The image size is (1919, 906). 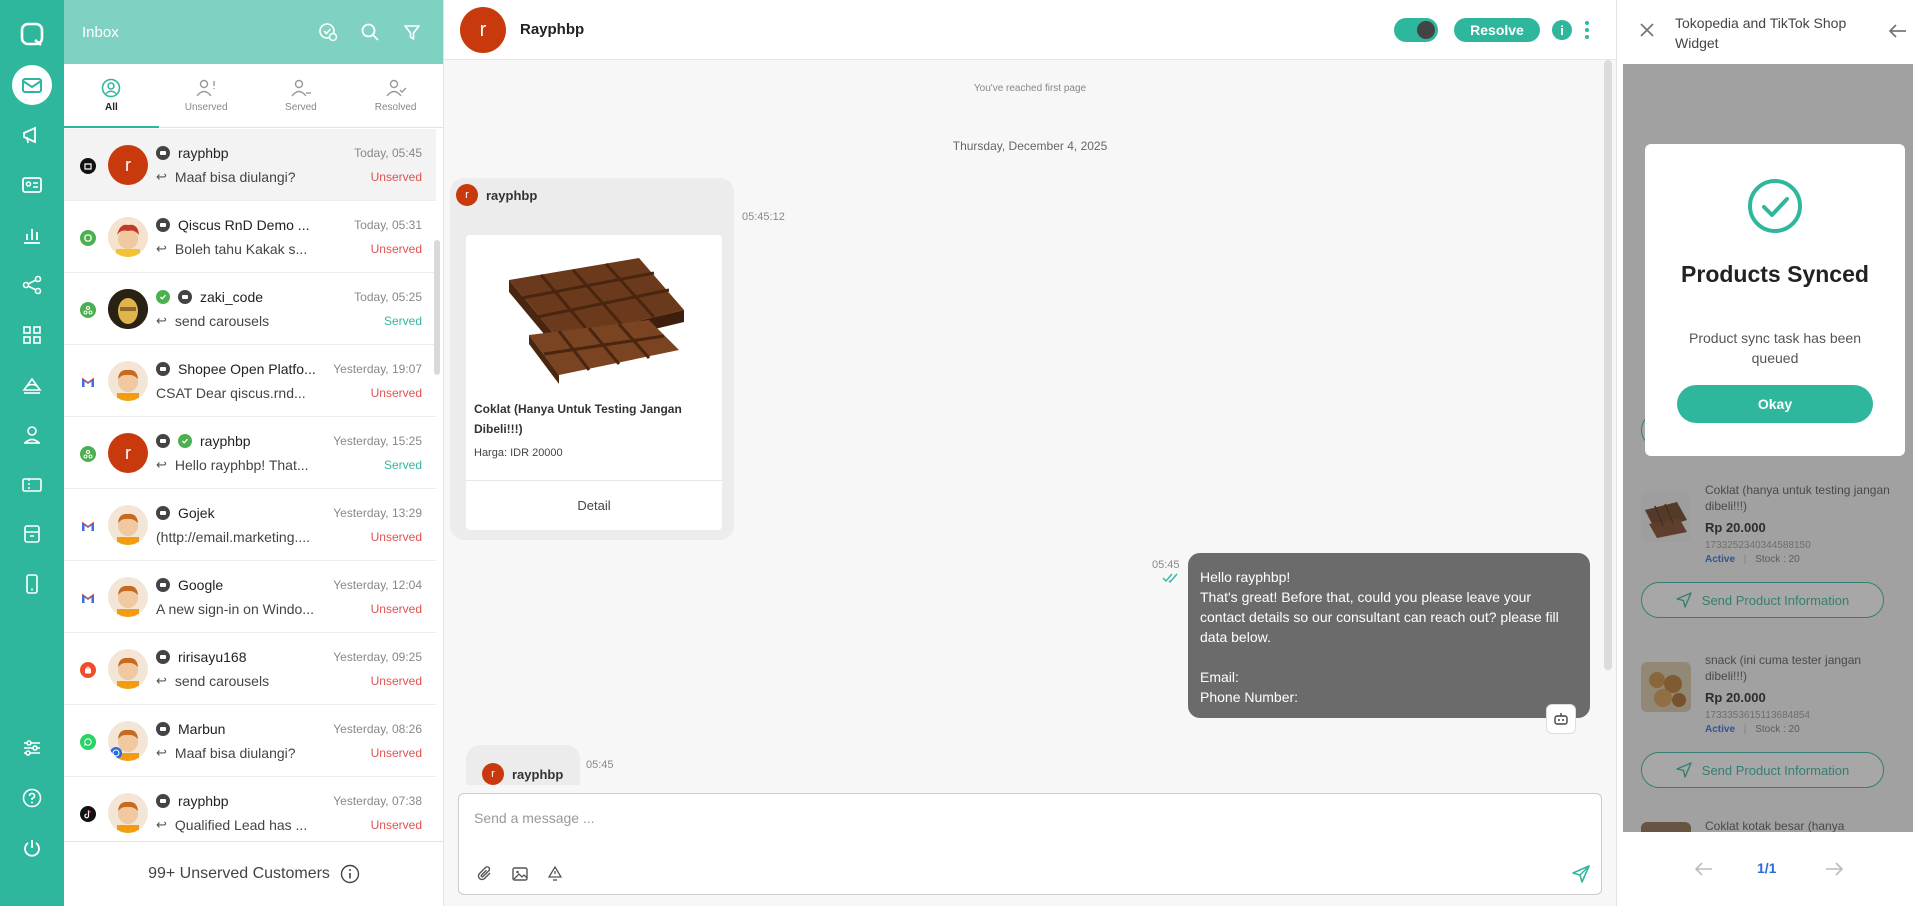 I want to click on read-receipt-icon, so click(x=1171, y=579).